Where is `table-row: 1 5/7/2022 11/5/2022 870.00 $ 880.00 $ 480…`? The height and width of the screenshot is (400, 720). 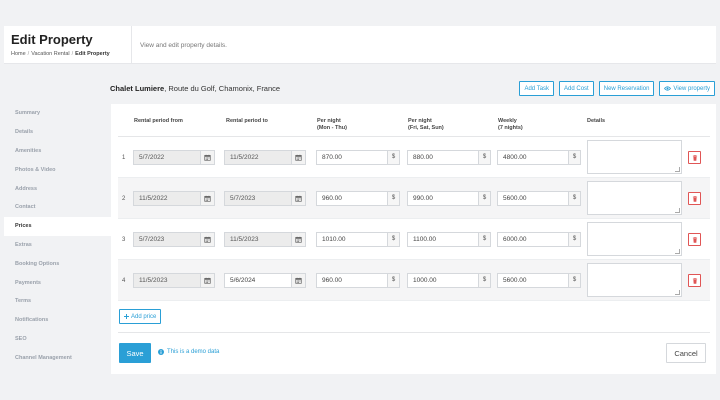
table-row: 1 5/7/2022 11/5/2022 870.00 $ 880.00 $ 480… is located at coordinates (414, 157).